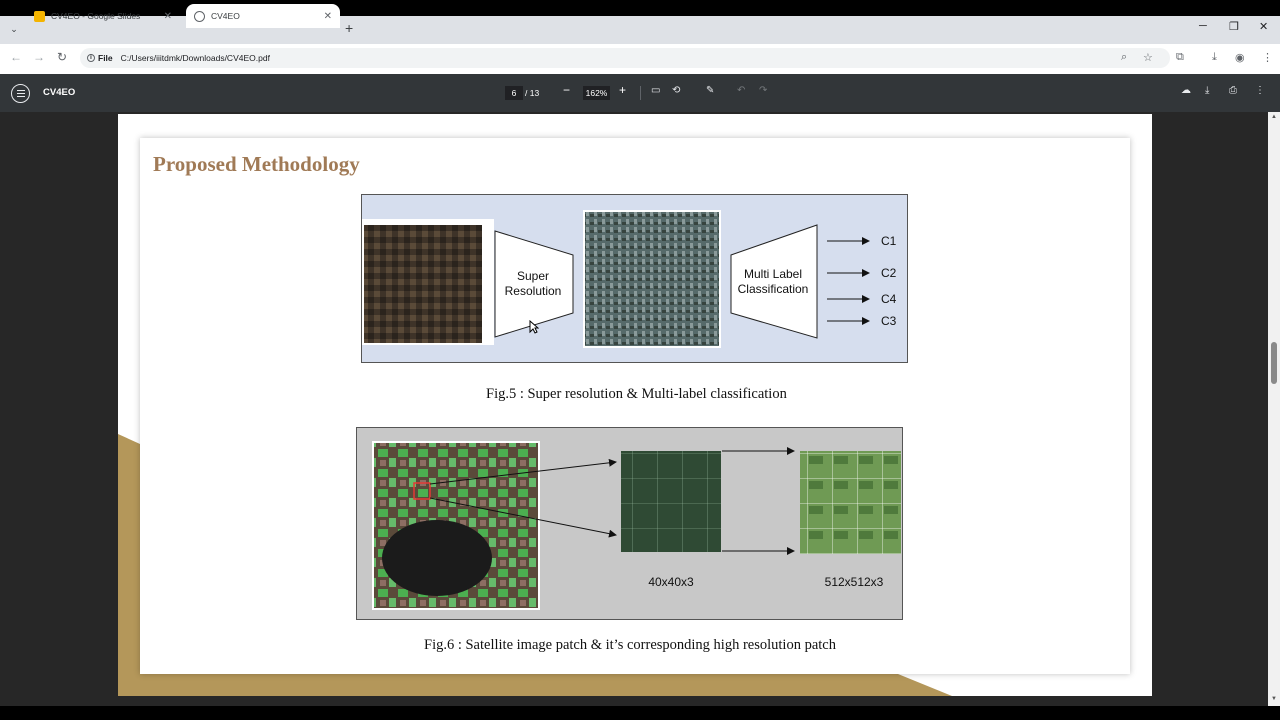 This screenshot has width=1280, height=720. Describe the element at coordinates (889, 299) in the screenshot. I see `class-output-label: C4` at that location.